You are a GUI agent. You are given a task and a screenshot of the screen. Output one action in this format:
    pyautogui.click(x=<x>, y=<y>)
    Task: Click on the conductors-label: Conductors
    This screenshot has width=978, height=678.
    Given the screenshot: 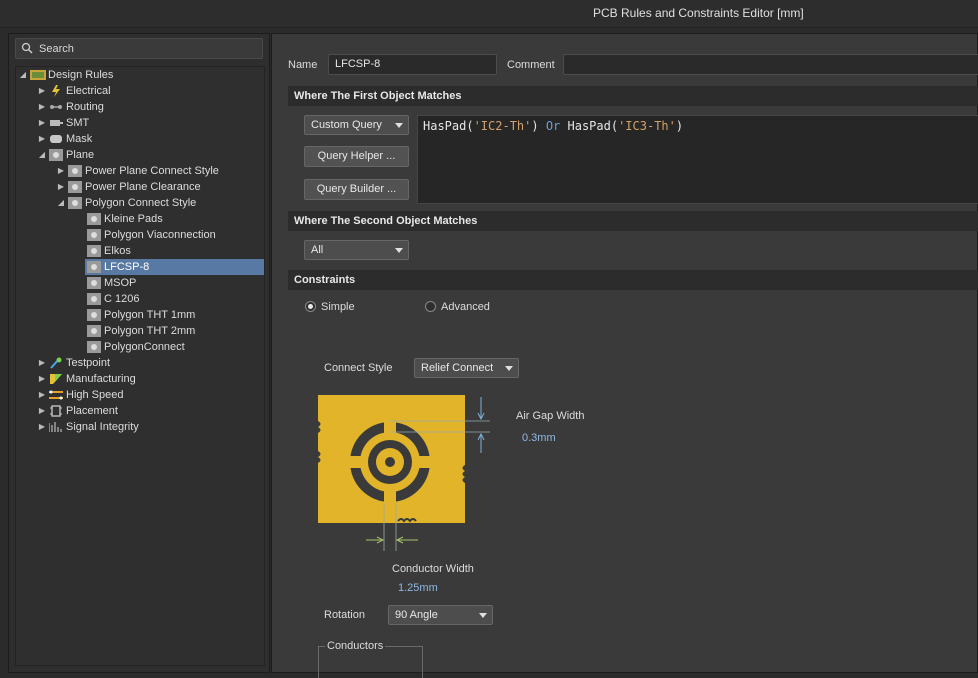 What is the action you would take?
    pyautogui.click(x=355, y=646)
    